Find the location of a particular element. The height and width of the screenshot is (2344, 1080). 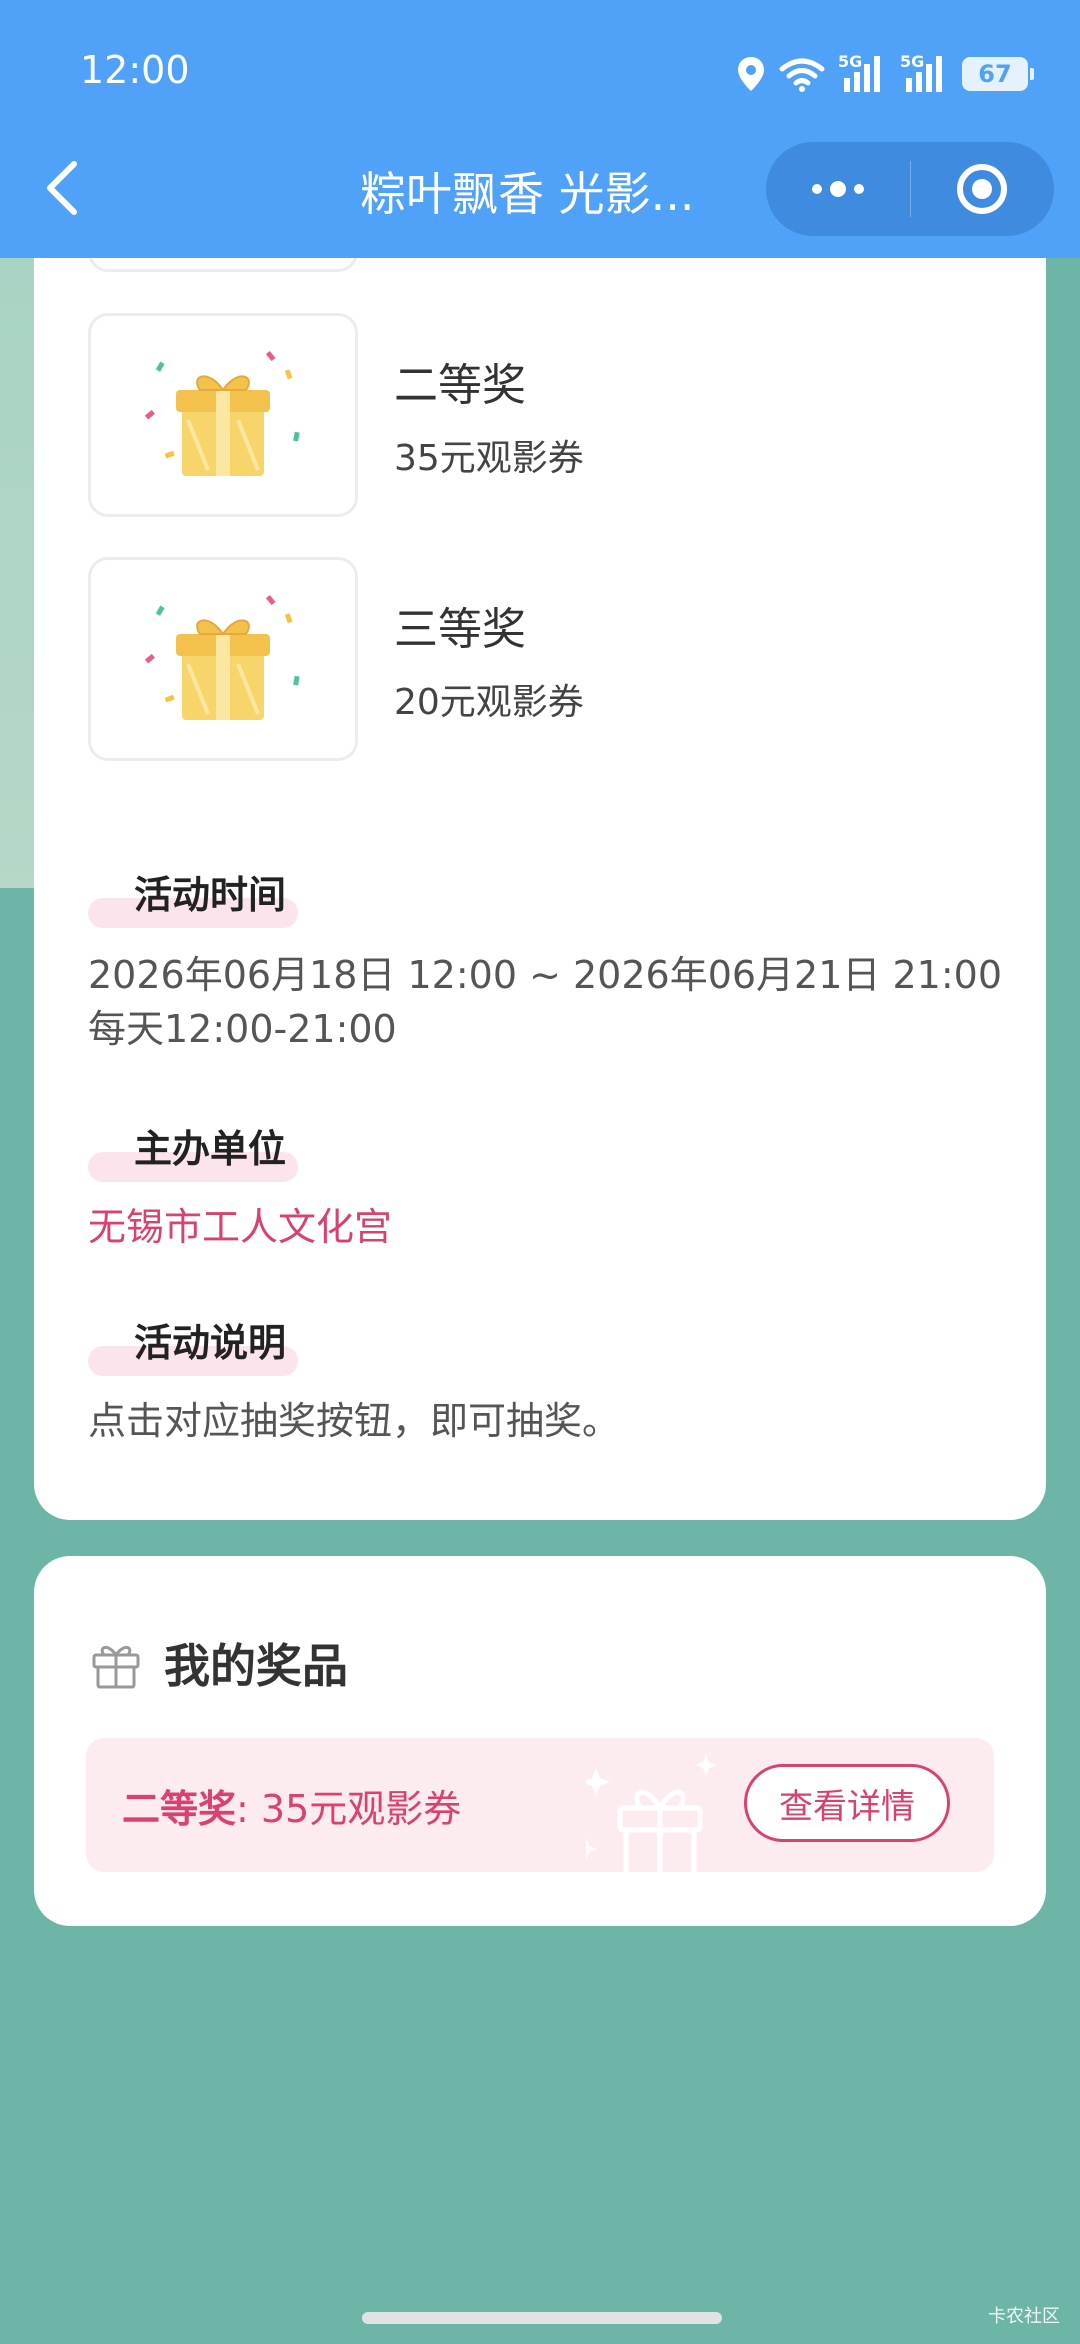

close-program-button is located at coordinates (983, 189).